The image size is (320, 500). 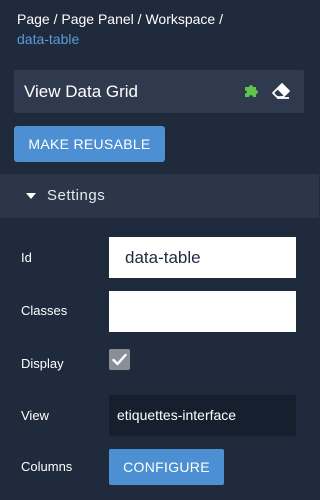 I want to click on breadcrumb-item-page-panel: Page Panel, so click(x=97, y=19).